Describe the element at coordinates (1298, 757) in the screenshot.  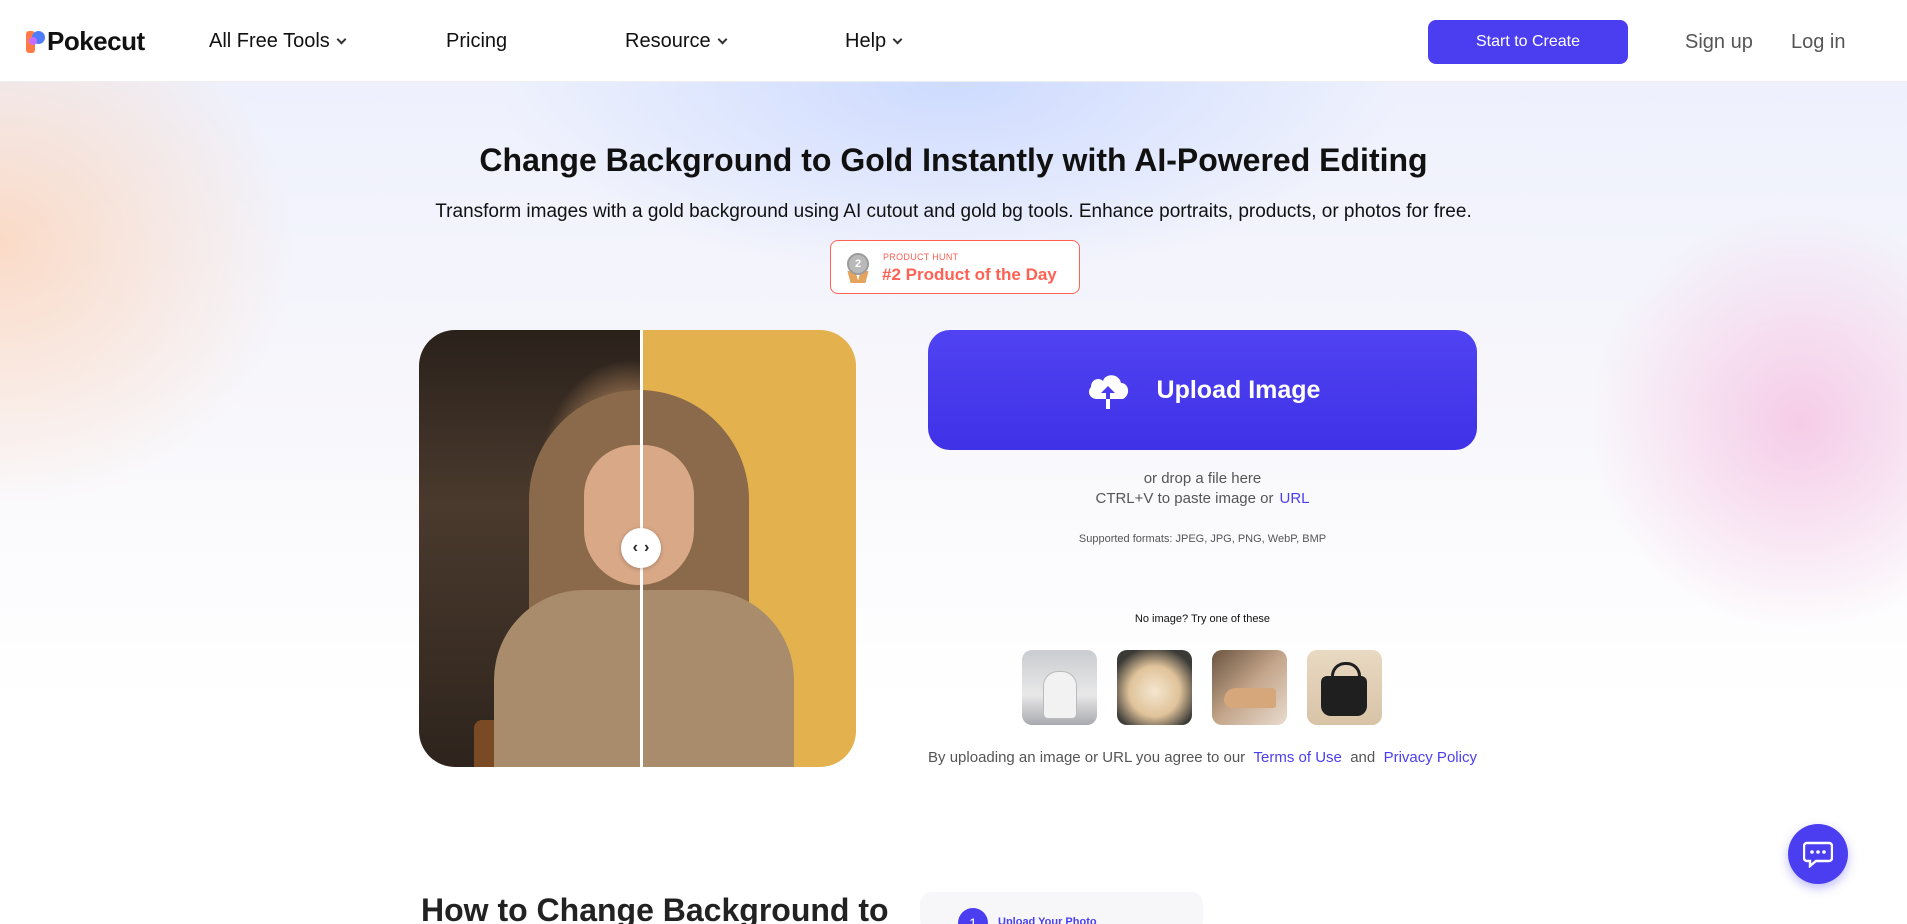
I see `terms-of-use-link: Terms of Use` at that location.